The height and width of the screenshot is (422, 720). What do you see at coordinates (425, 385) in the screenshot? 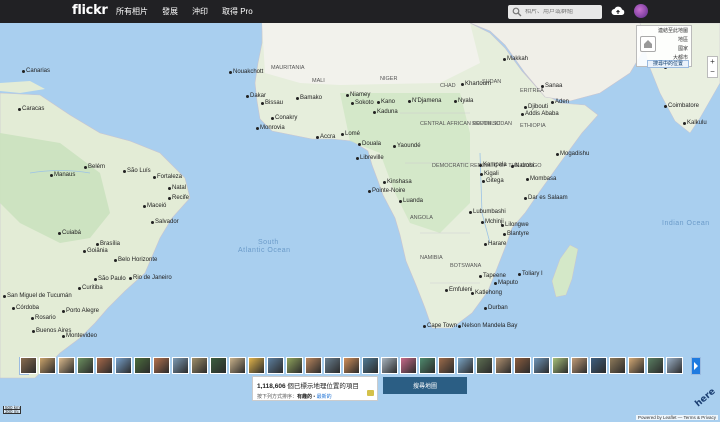
I see `search-map-button: 搜尋地圖` at bounding box center [425, 385].